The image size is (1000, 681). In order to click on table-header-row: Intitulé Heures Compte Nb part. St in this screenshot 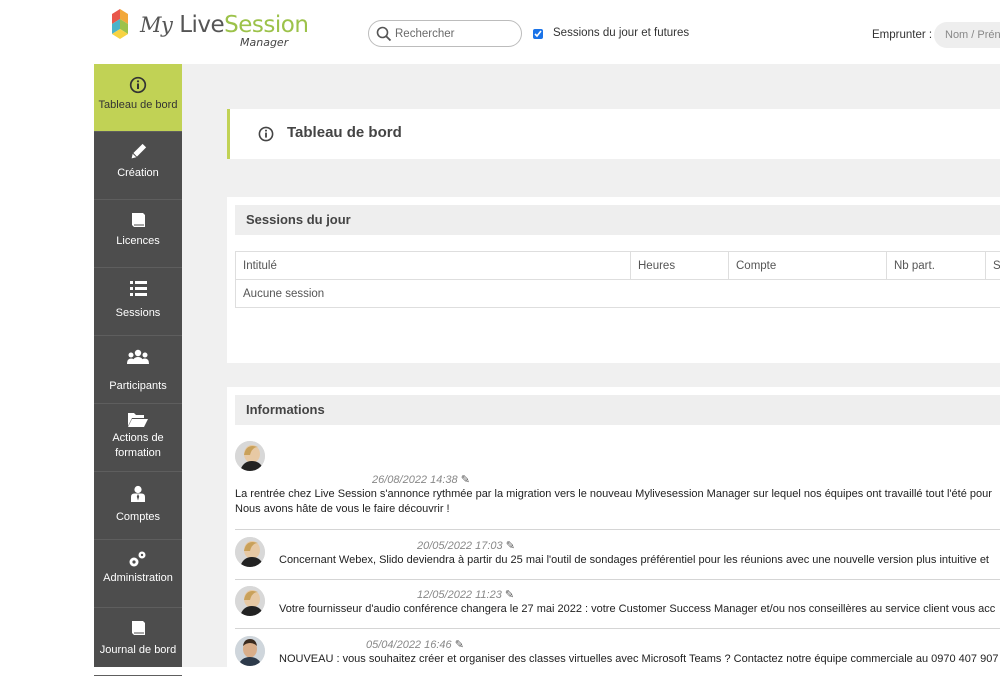, I will do `click(618, 266)`.